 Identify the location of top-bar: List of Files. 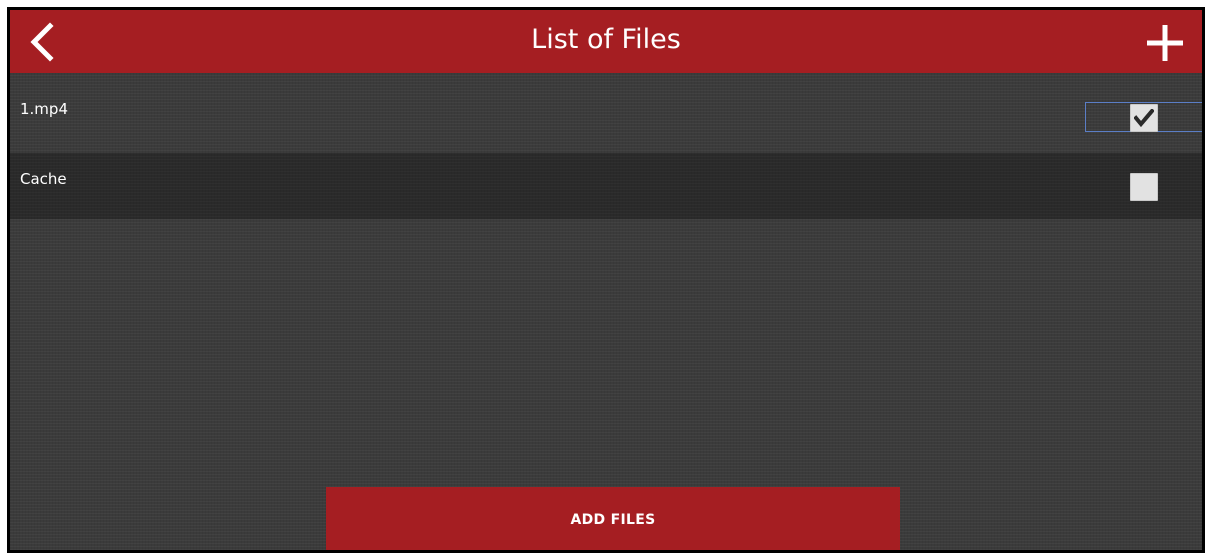
(606, 41).